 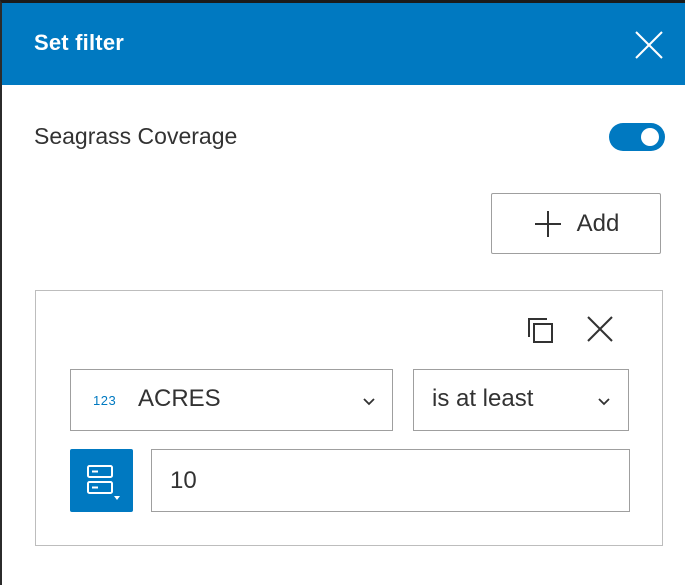 I want to click on copy-icon, so click(x=540, y=330).